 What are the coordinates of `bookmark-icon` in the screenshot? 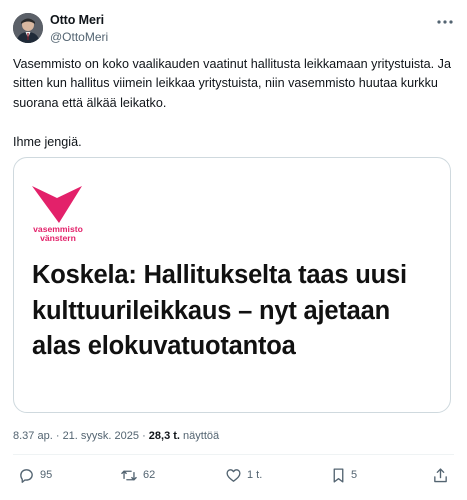 It's located at (338, 475).